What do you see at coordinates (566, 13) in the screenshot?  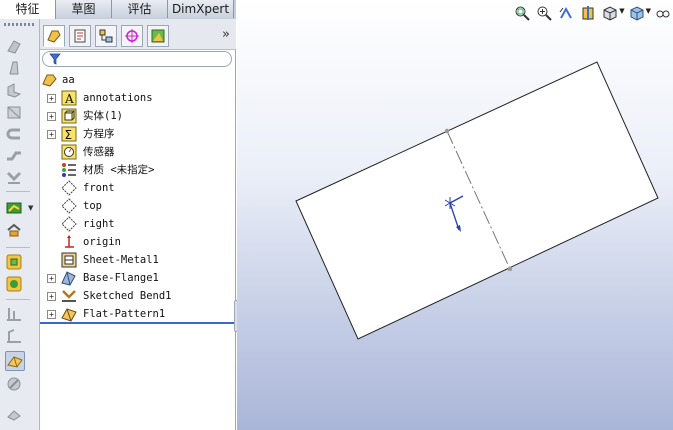 I see `previous-view-icon` at bounding box center [566, 13].